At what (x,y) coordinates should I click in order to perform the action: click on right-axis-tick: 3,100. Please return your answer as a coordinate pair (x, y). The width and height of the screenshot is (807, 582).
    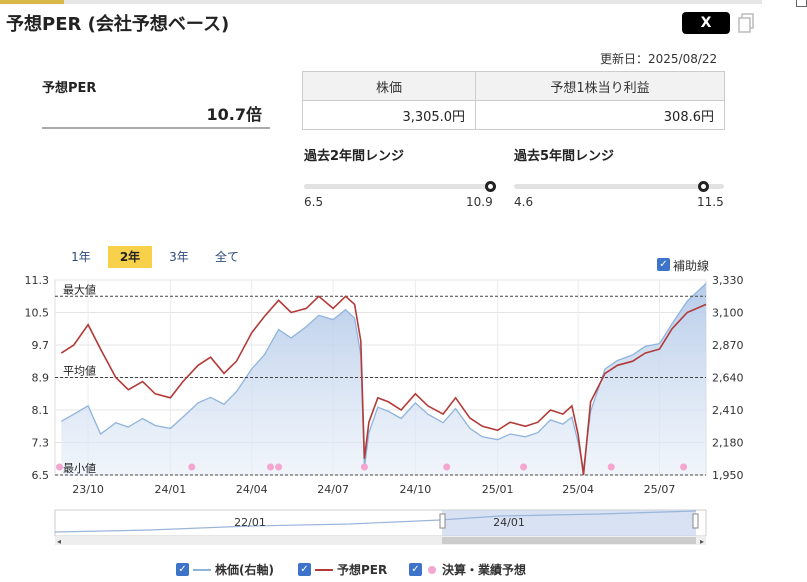
    Looking at the image, I should click on (728, 313).